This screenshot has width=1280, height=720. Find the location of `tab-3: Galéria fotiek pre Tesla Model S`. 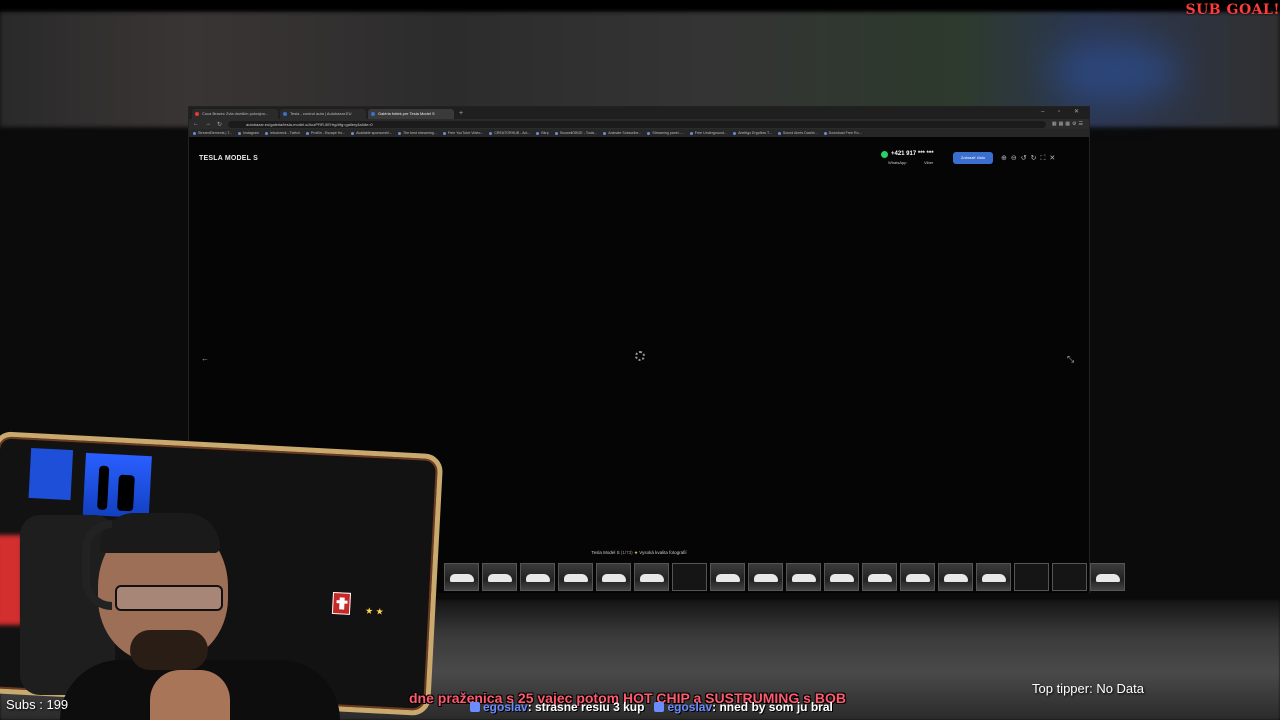

tab-3: Galéria fotiek pre Tesla Model S is located at coordinates (411, 114).